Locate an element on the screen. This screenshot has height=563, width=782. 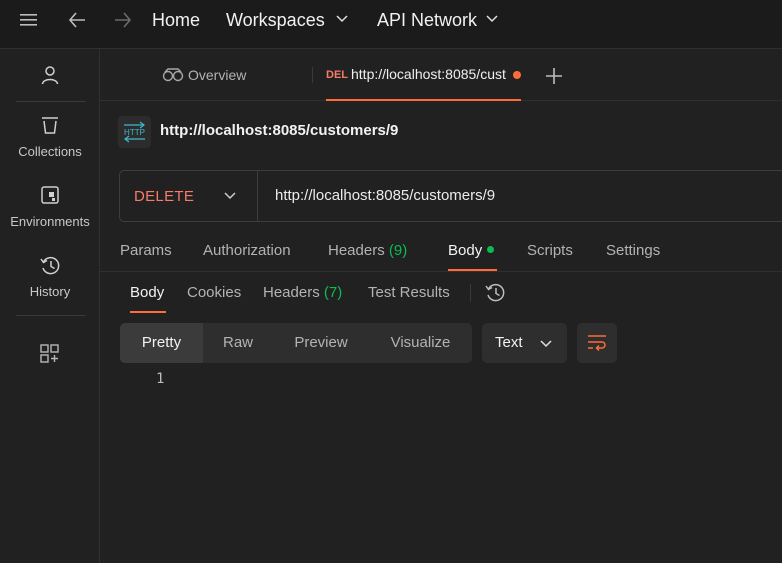
collections-icon is located at coordinates (50, 125).